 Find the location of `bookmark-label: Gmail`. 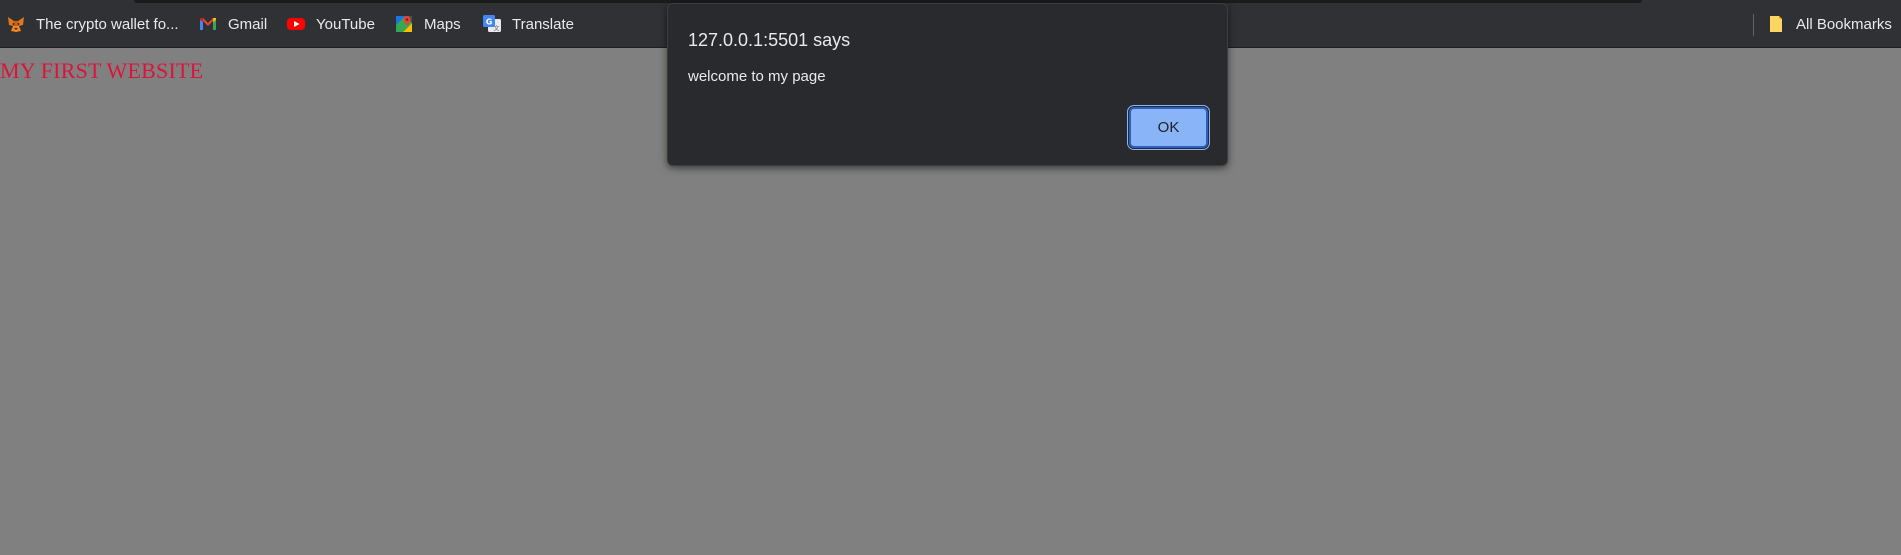

bookmark-label: Gmail is located at coordinates (248, 24).